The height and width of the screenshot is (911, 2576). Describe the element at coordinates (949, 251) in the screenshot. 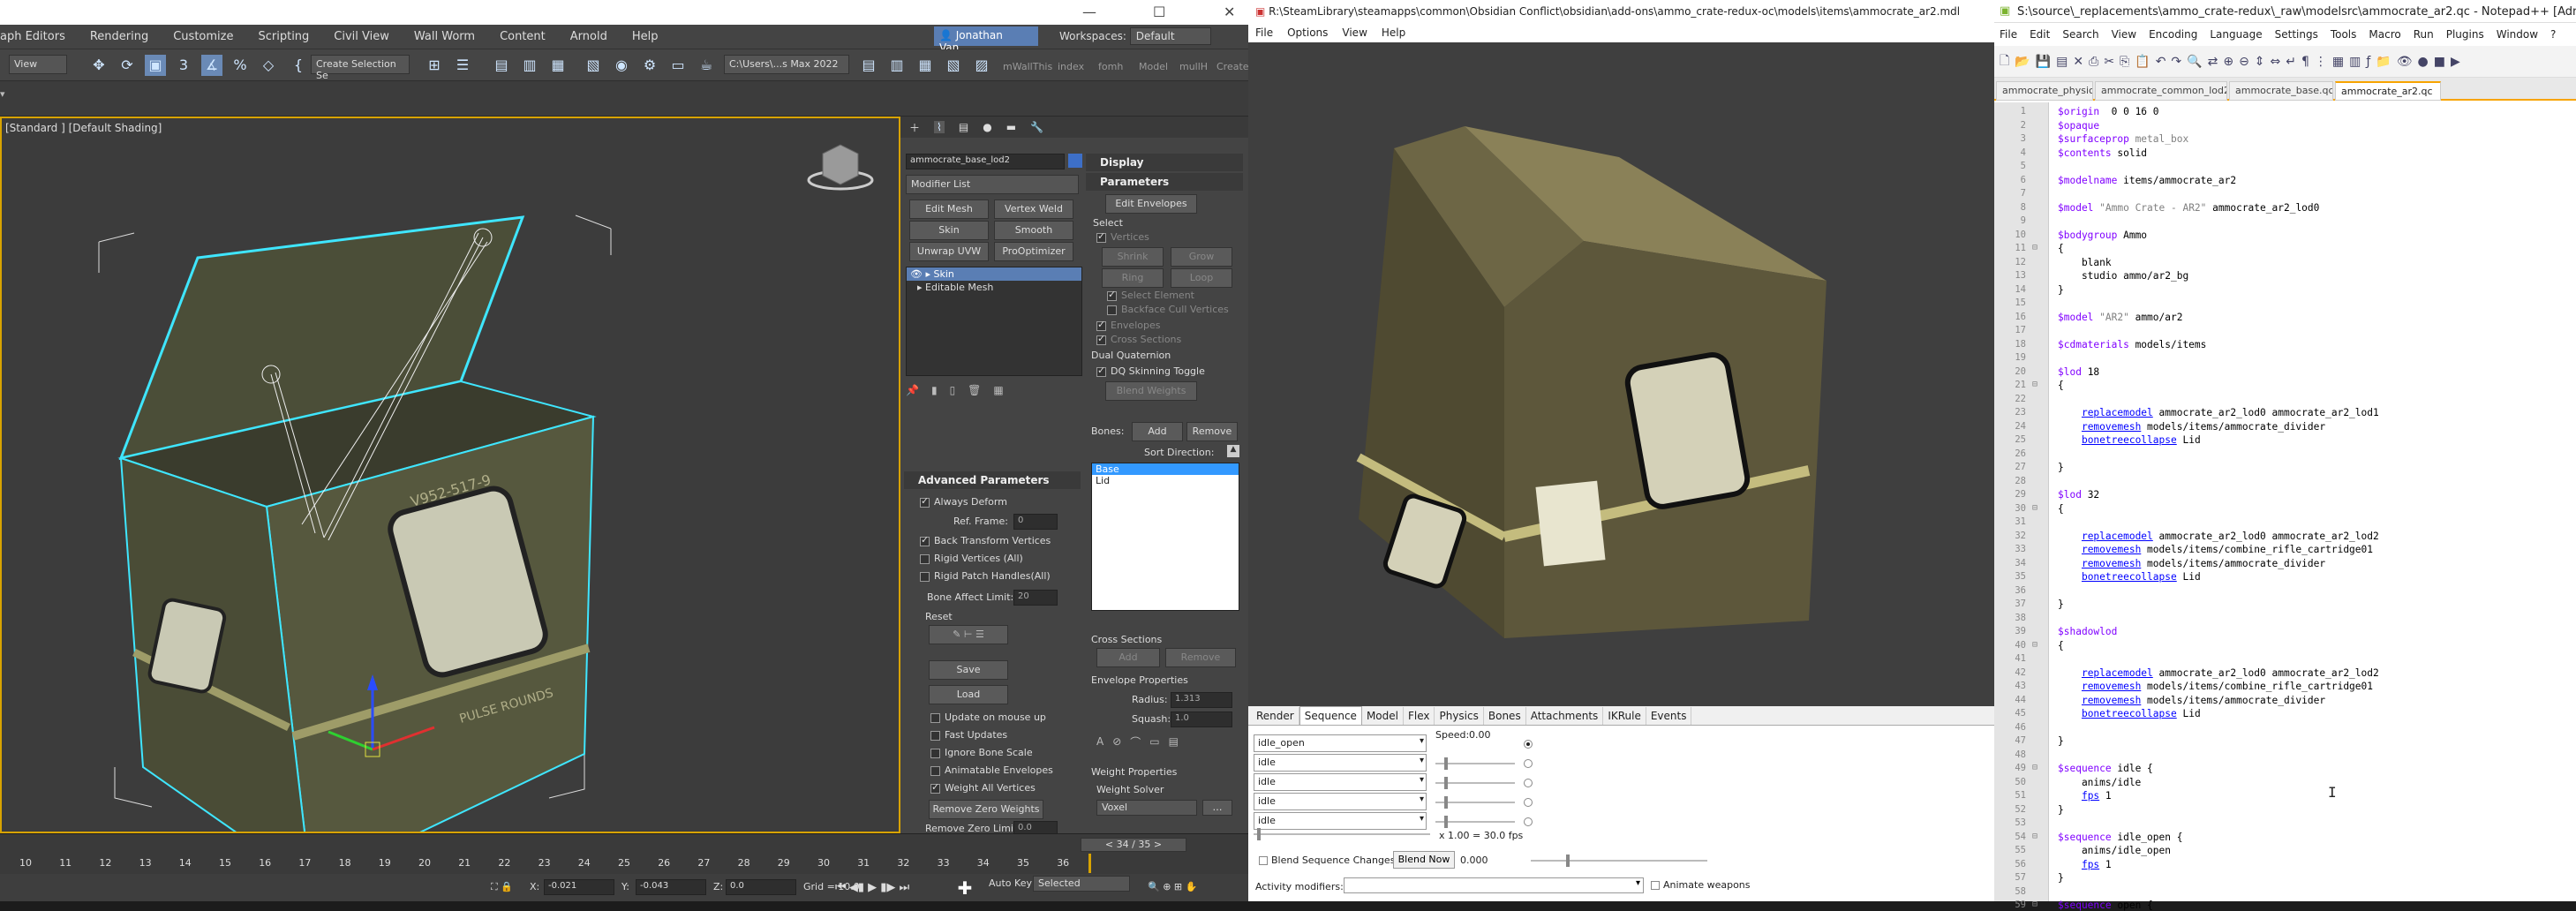

I see `unwrap-uvw-button: Unwrap UVW` at that location.